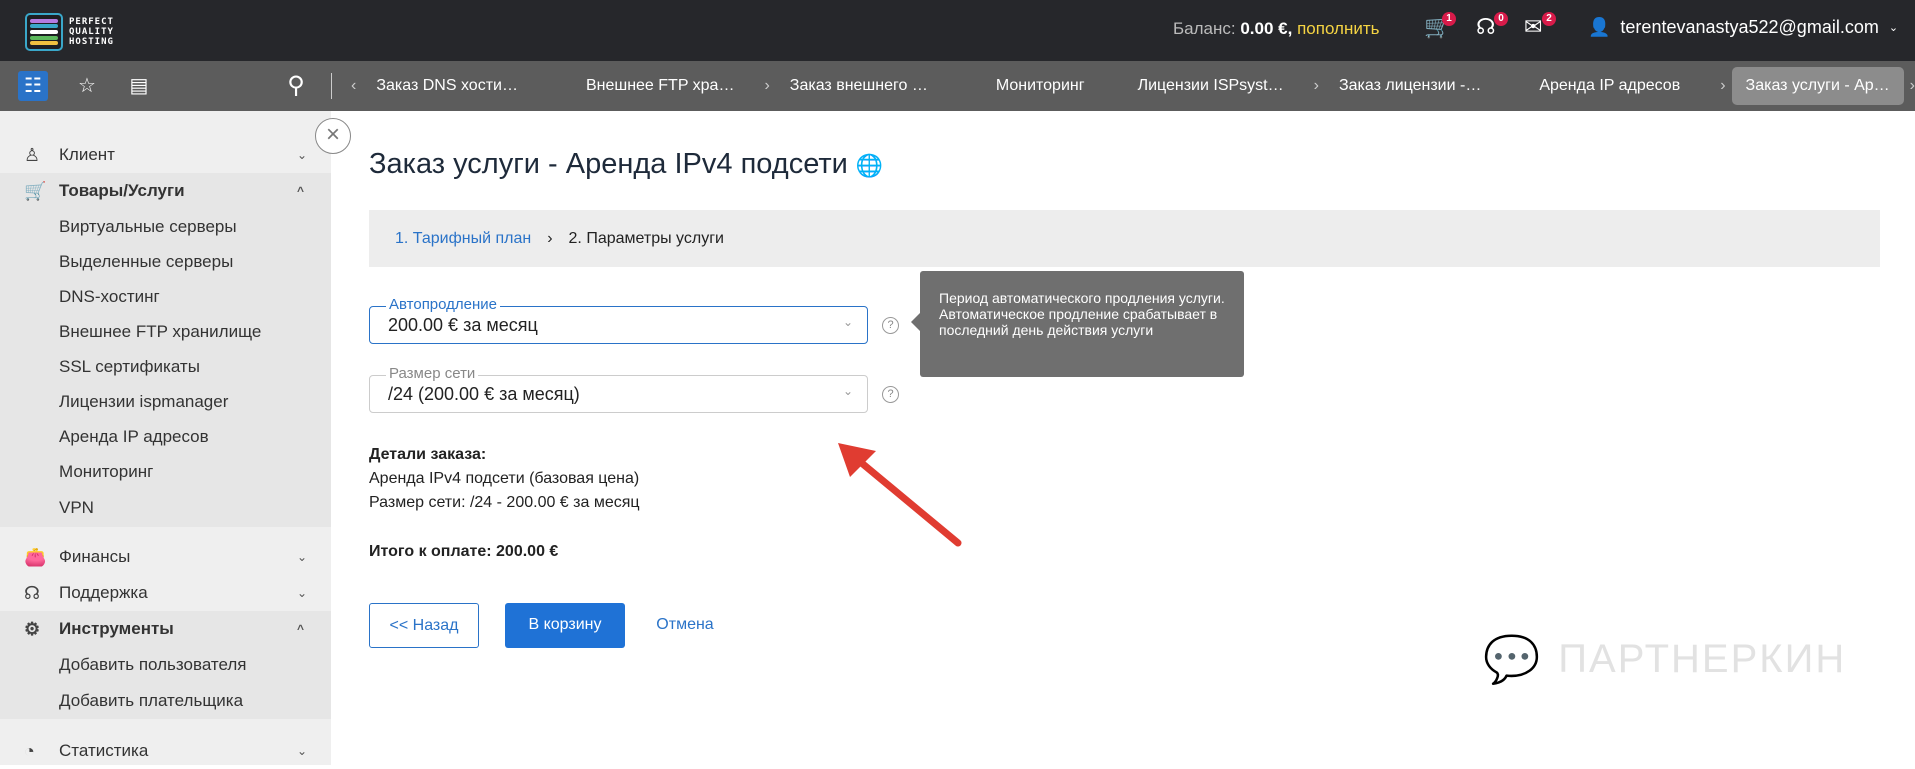 Image resolution: width=1915 pixels, height=769 pixels. Describe the element at coordinates (33, 86) in the screenshot. I see `menu-tree-icon: ☷` at that location.